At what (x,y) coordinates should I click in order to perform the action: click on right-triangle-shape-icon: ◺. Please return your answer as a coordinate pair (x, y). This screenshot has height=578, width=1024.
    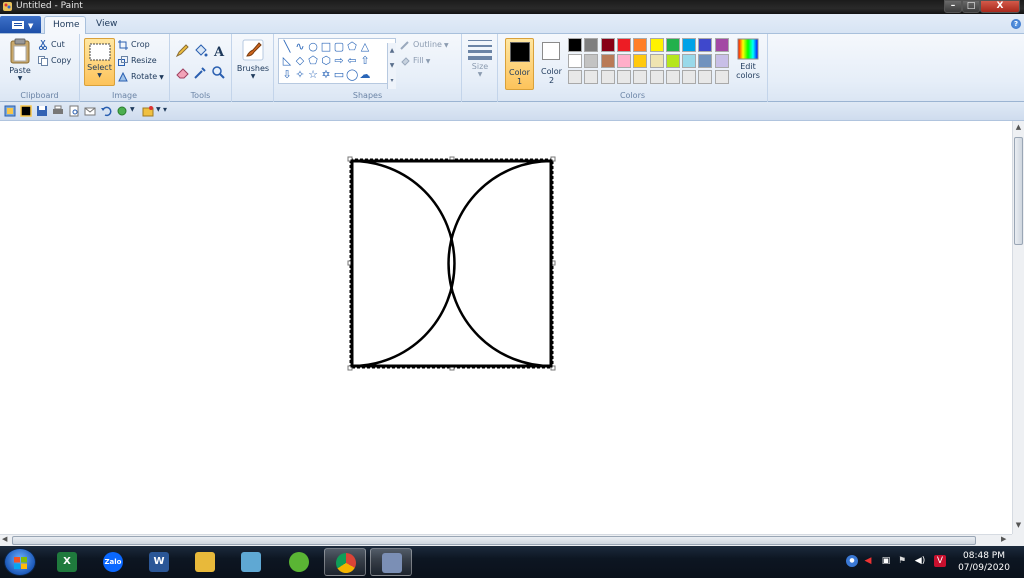
    Looking at the image, I should click on (287, 61).